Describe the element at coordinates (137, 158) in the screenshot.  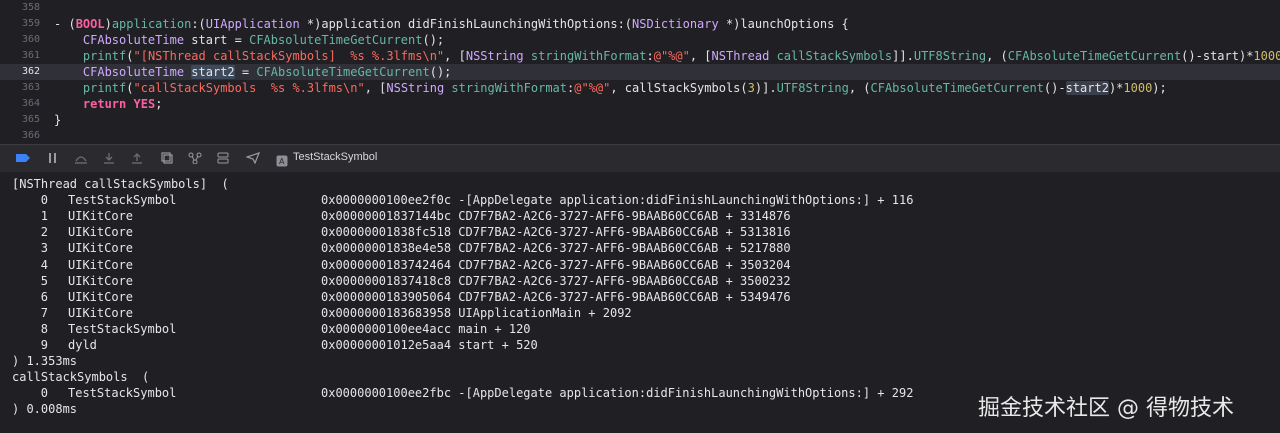
I see `step-out-icon` at that location.